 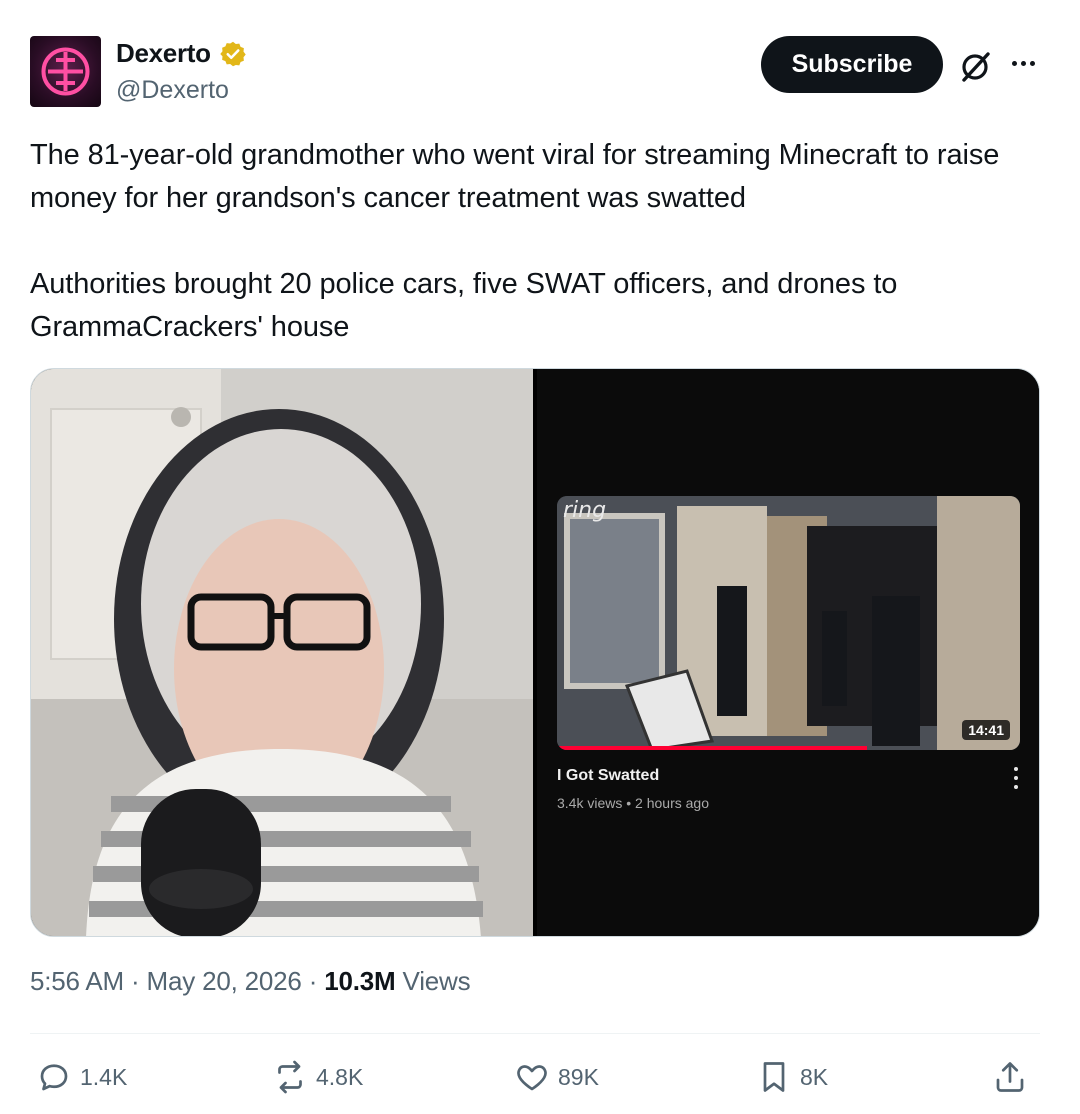 I want to click on tweet-time: 5:56 AM, so click(x=77, y=981).